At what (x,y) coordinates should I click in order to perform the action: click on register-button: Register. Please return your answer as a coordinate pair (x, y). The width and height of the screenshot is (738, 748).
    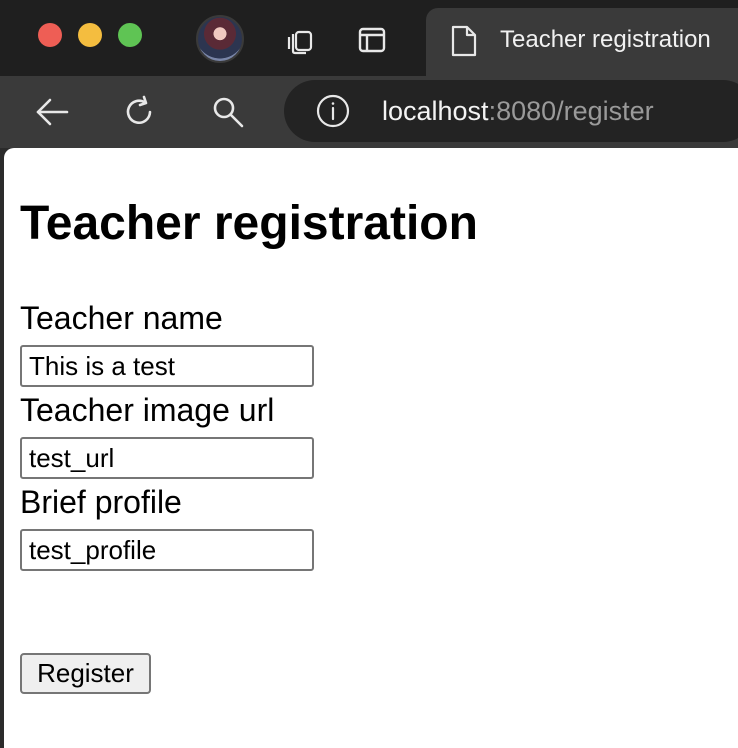
    Looking at the image, I should click on (85, 673).